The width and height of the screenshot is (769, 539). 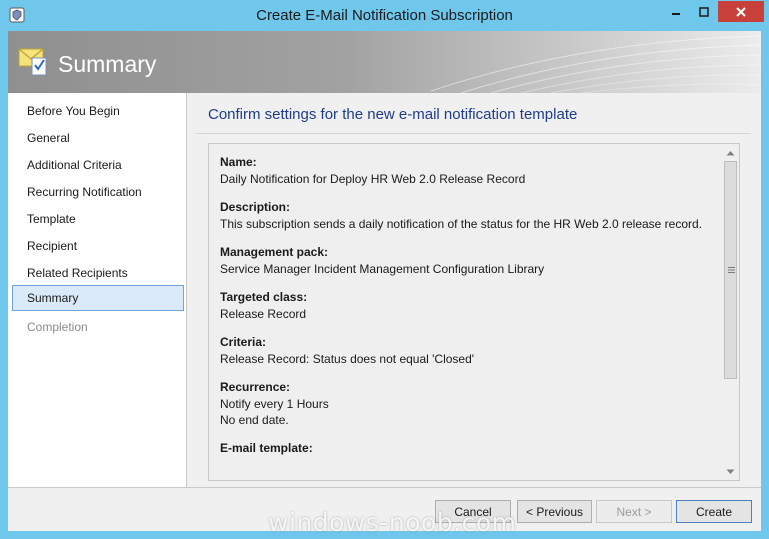 What do you see at coordinates (384, 62) in the screenshot?
I see `wizard-banner: Summary` at bounding box center [384, 62].